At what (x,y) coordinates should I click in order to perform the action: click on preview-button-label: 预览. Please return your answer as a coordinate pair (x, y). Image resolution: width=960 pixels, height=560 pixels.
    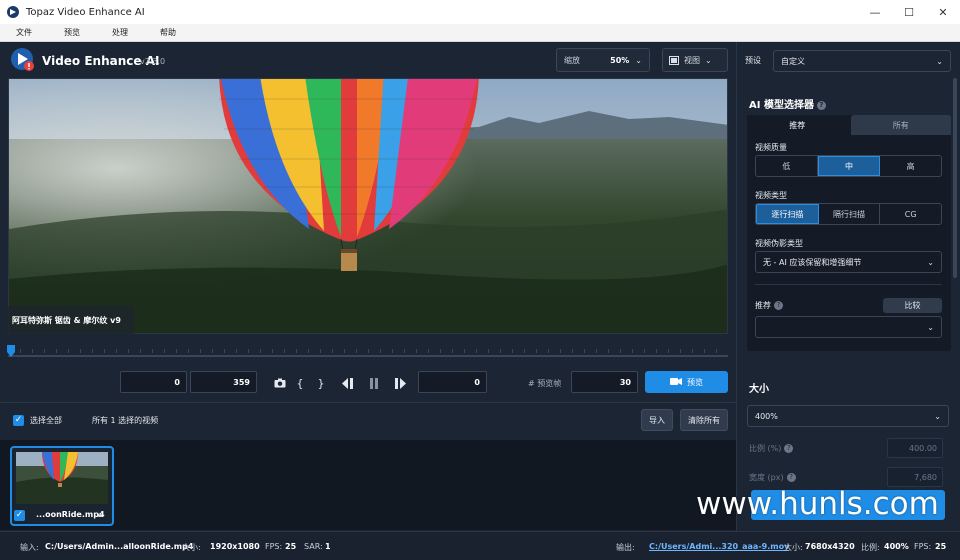
    Looking at the image, I should click on (695, 382).